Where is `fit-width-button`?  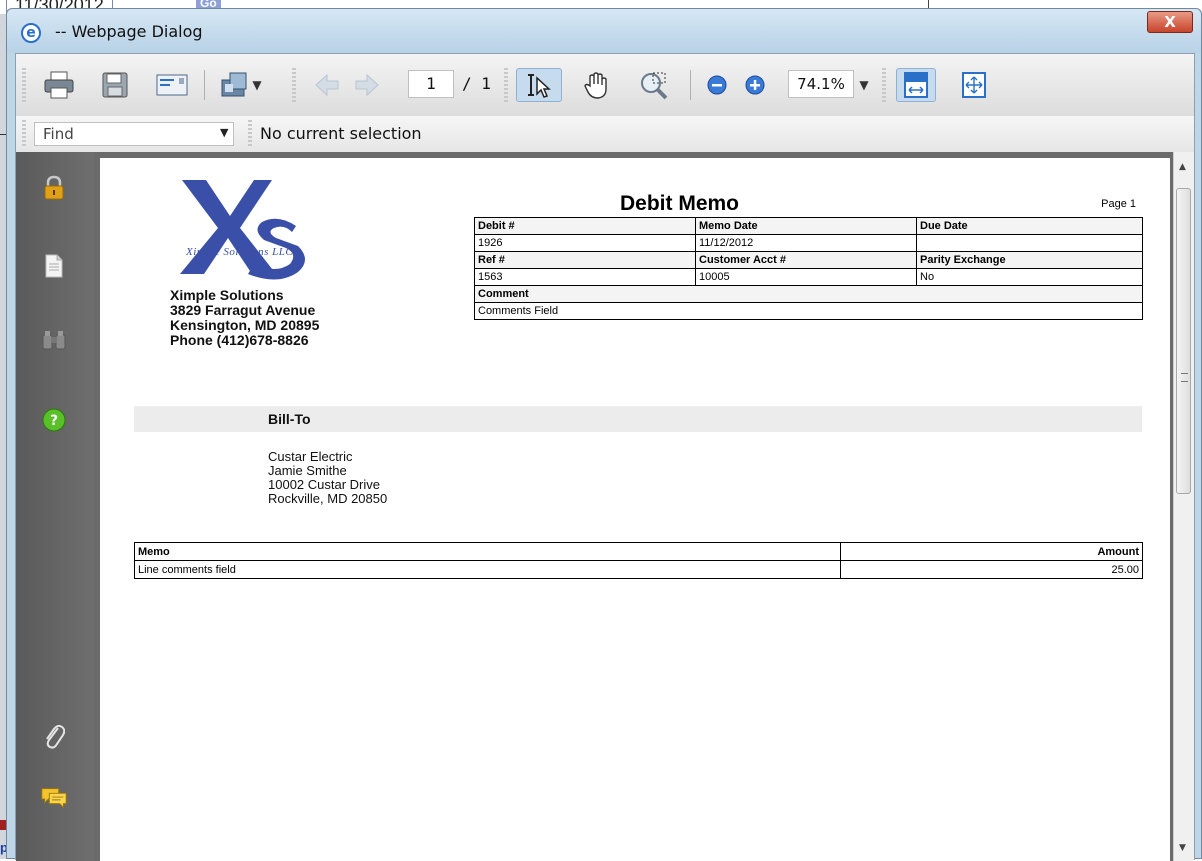
fit-width-button is located at coordinates (916, 85).